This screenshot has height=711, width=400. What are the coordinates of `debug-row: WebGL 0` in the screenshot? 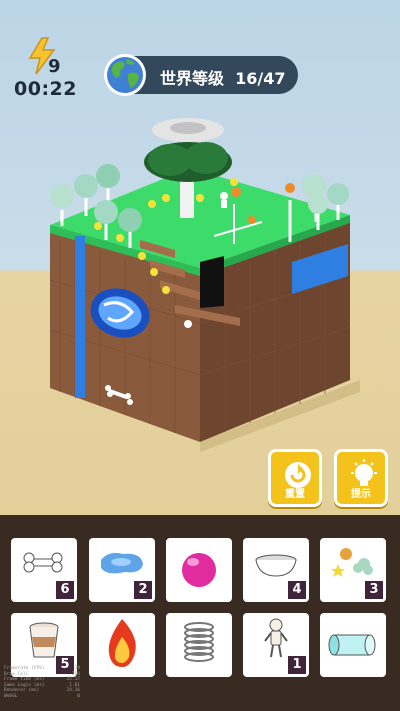 It's located at (42, 696).